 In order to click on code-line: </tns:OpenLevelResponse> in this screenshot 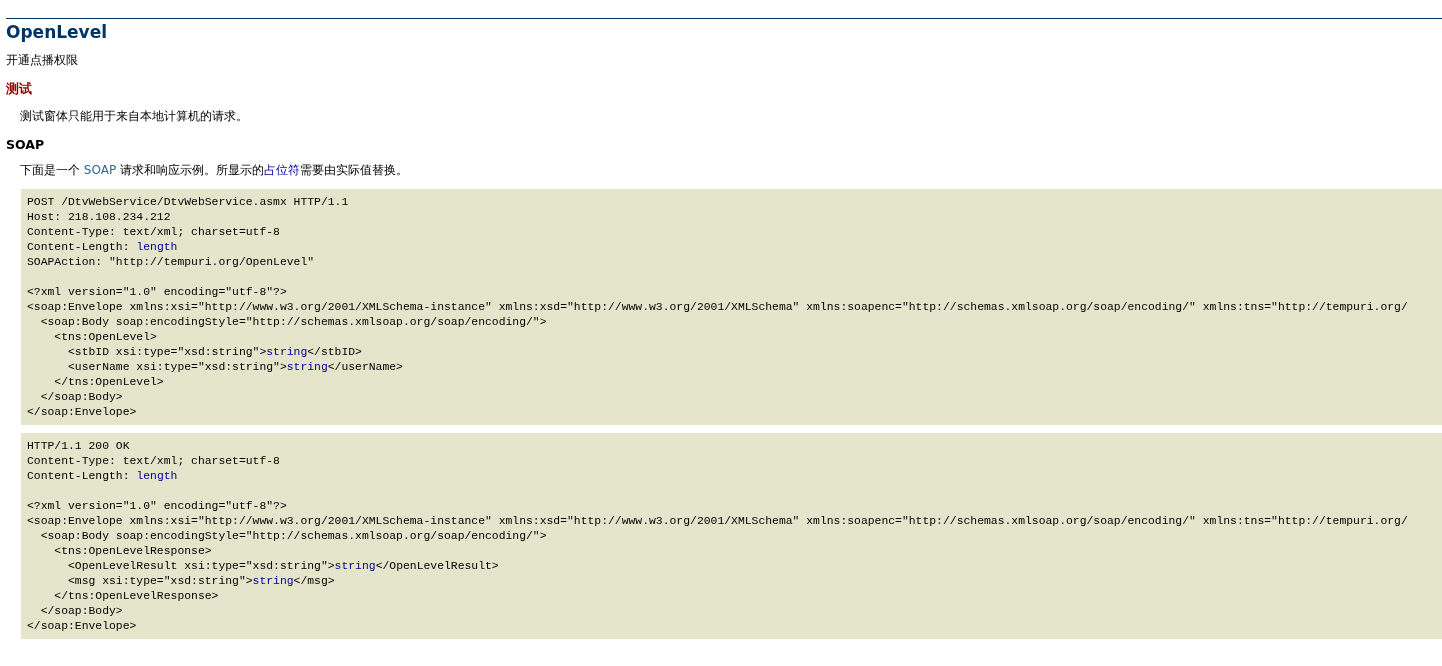, I will do `click(136, 596)`.